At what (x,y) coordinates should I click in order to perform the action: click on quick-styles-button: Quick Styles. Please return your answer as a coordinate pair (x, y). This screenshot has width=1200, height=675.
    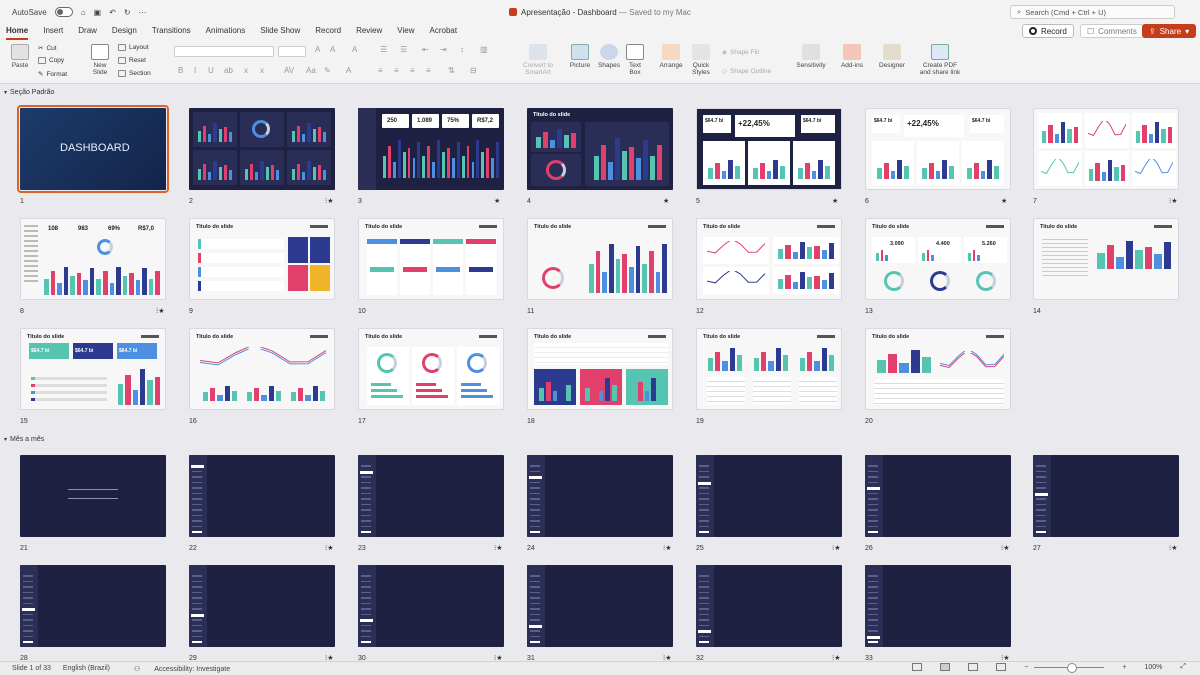
    Looking at the image, I should click on (701, 60).